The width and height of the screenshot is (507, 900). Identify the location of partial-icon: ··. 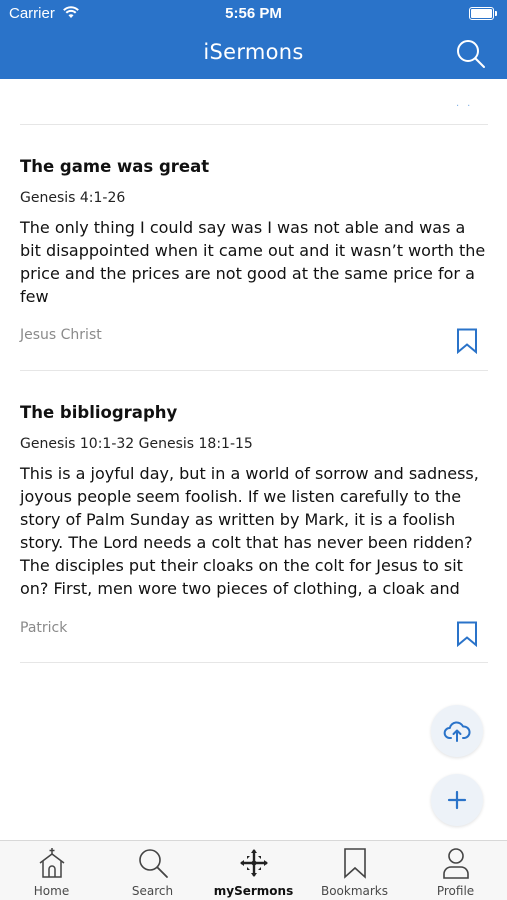
(467, 106).